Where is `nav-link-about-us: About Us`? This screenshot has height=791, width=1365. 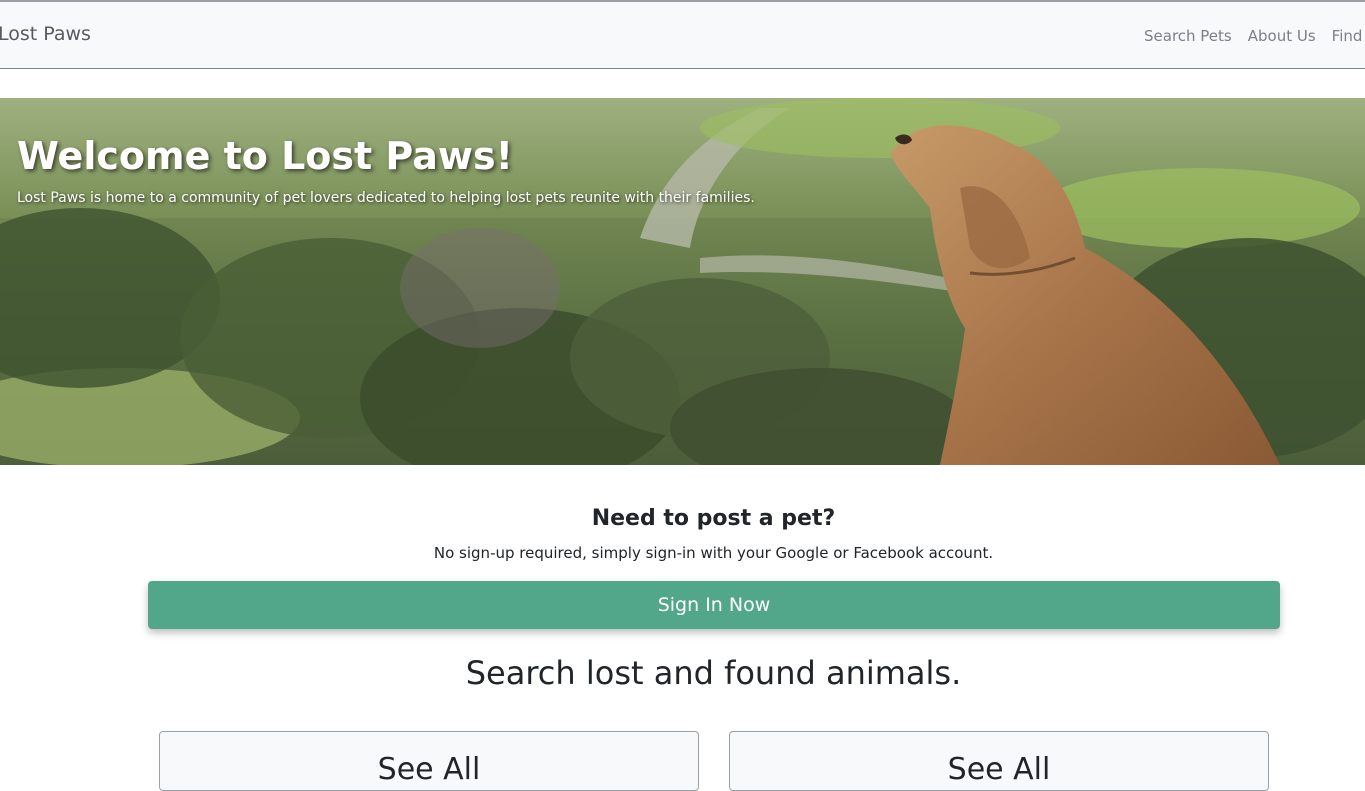 nav-link-about-us: About Us is located at coordinates (1282, 36).